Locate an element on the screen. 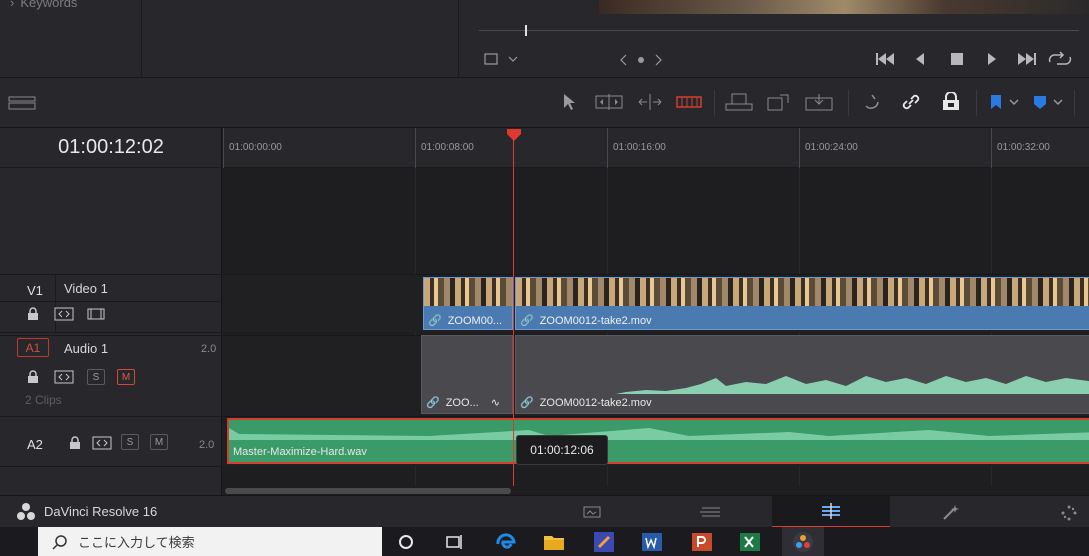 This screenshot has width=1089, height=556. edge-icon is located at coordinates (506, 542).